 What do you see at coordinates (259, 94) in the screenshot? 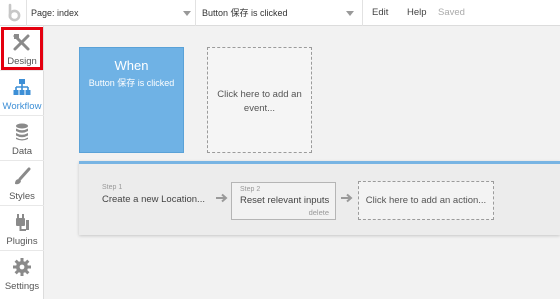
I see `add-event-text-line1: Click here to add an` at bounding box center [259, 94].